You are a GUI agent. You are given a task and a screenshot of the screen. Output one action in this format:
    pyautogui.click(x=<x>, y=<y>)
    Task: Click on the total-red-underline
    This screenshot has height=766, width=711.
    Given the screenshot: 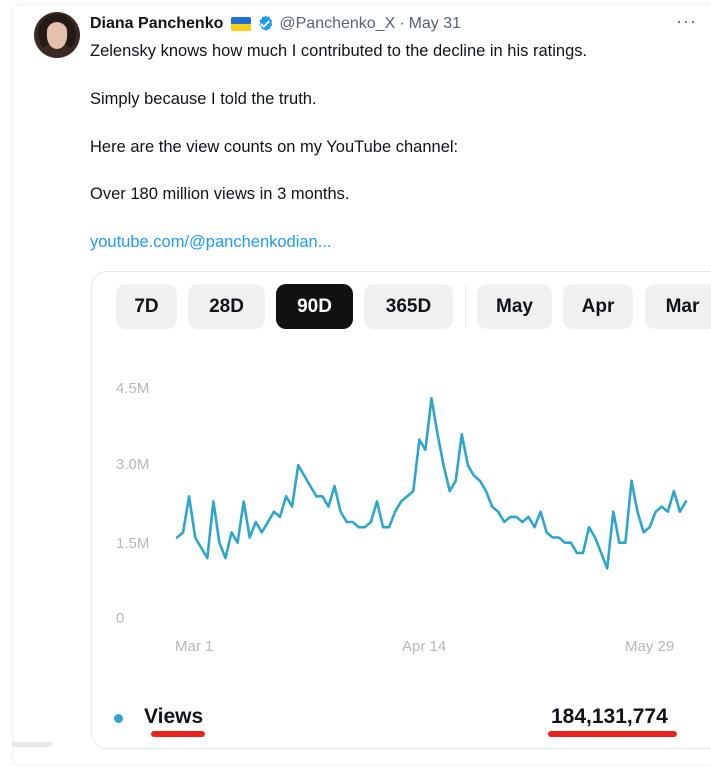 What is the action you would take?
    pyautogui.click(x=612, y=734)
    